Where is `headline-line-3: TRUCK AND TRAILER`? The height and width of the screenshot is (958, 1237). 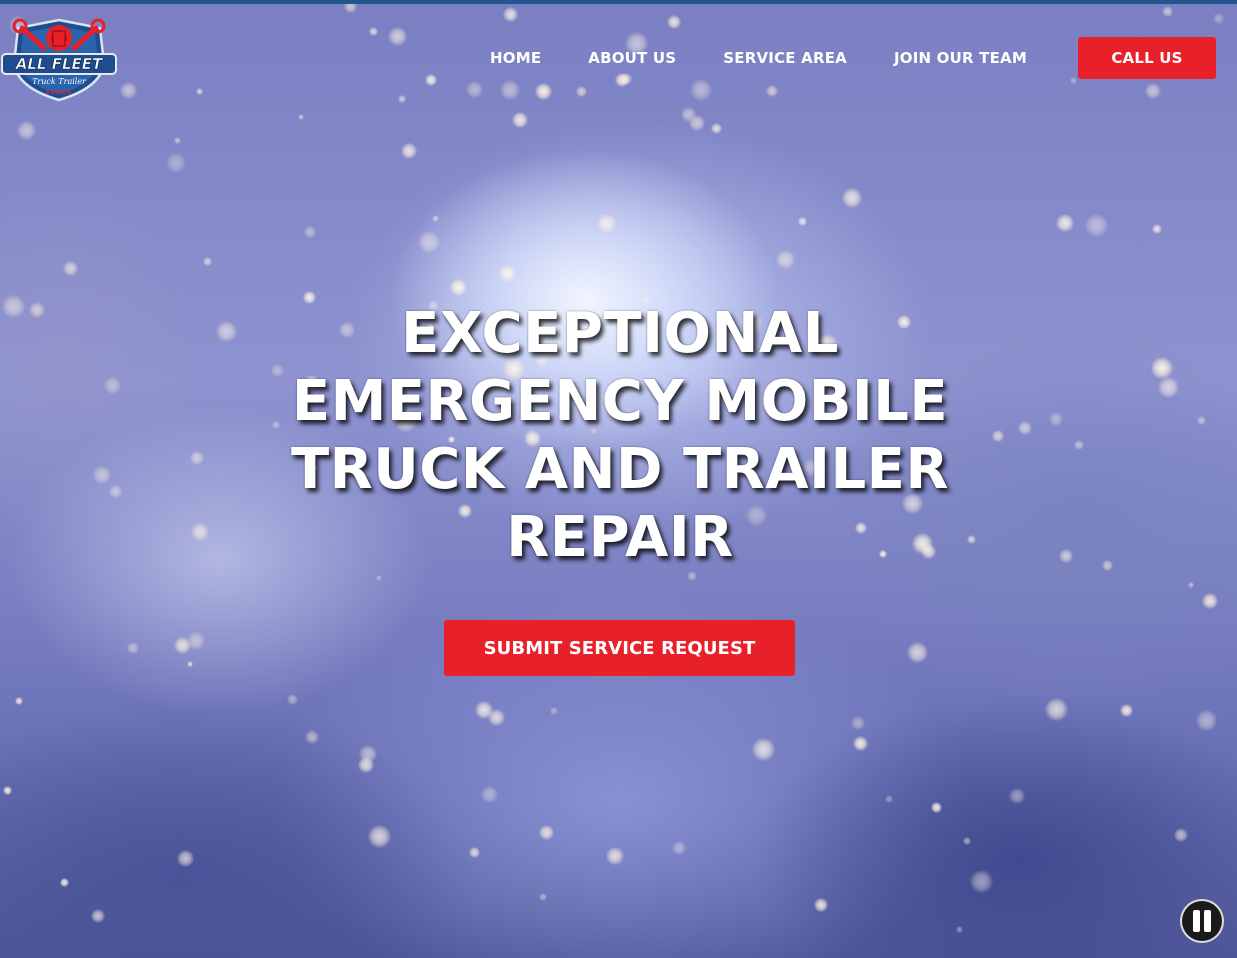 headline-line-3: TRUCK AND TRAILER is located at coordinates (620, 469).